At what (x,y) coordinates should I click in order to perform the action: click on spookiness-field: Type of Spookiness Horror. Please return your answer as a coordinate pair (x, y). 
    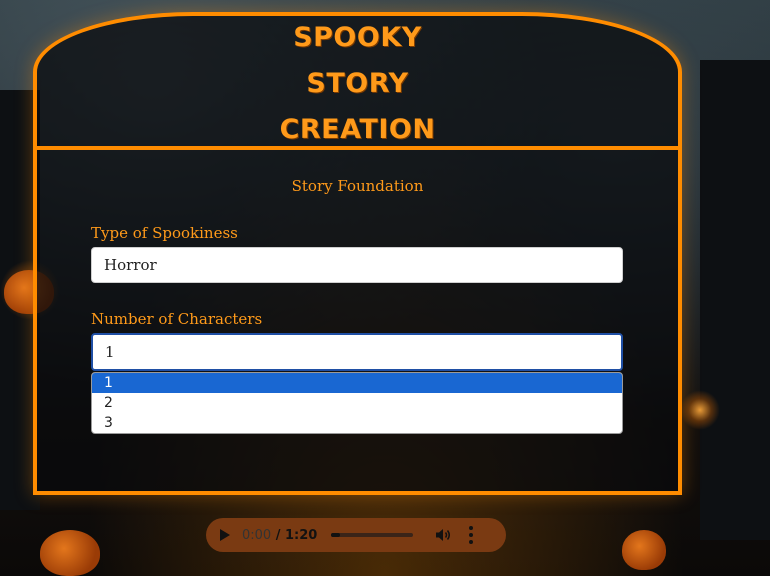
    Looking at the image, I should click on (357, 253).